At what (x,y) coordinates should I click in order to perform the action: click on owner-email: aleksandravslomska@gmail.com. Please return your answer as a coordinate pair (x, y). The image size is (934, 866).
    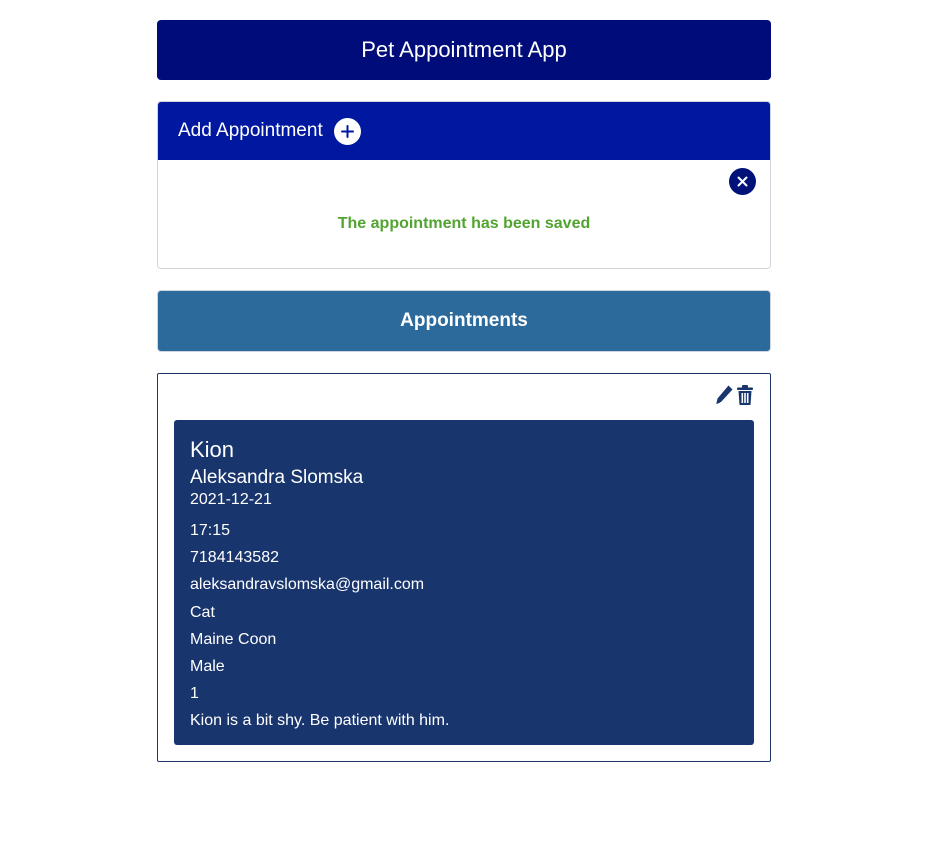
    Looking at the image, I should click on (307, 585).